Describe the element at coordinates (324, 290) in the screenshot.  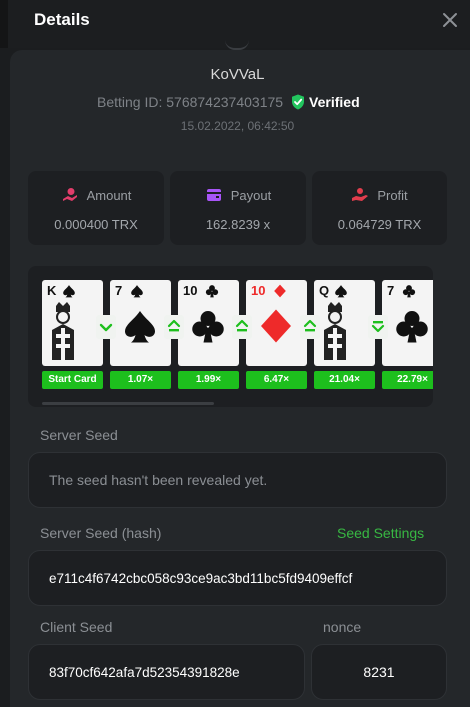
I see `card-rank: Q` at that location.